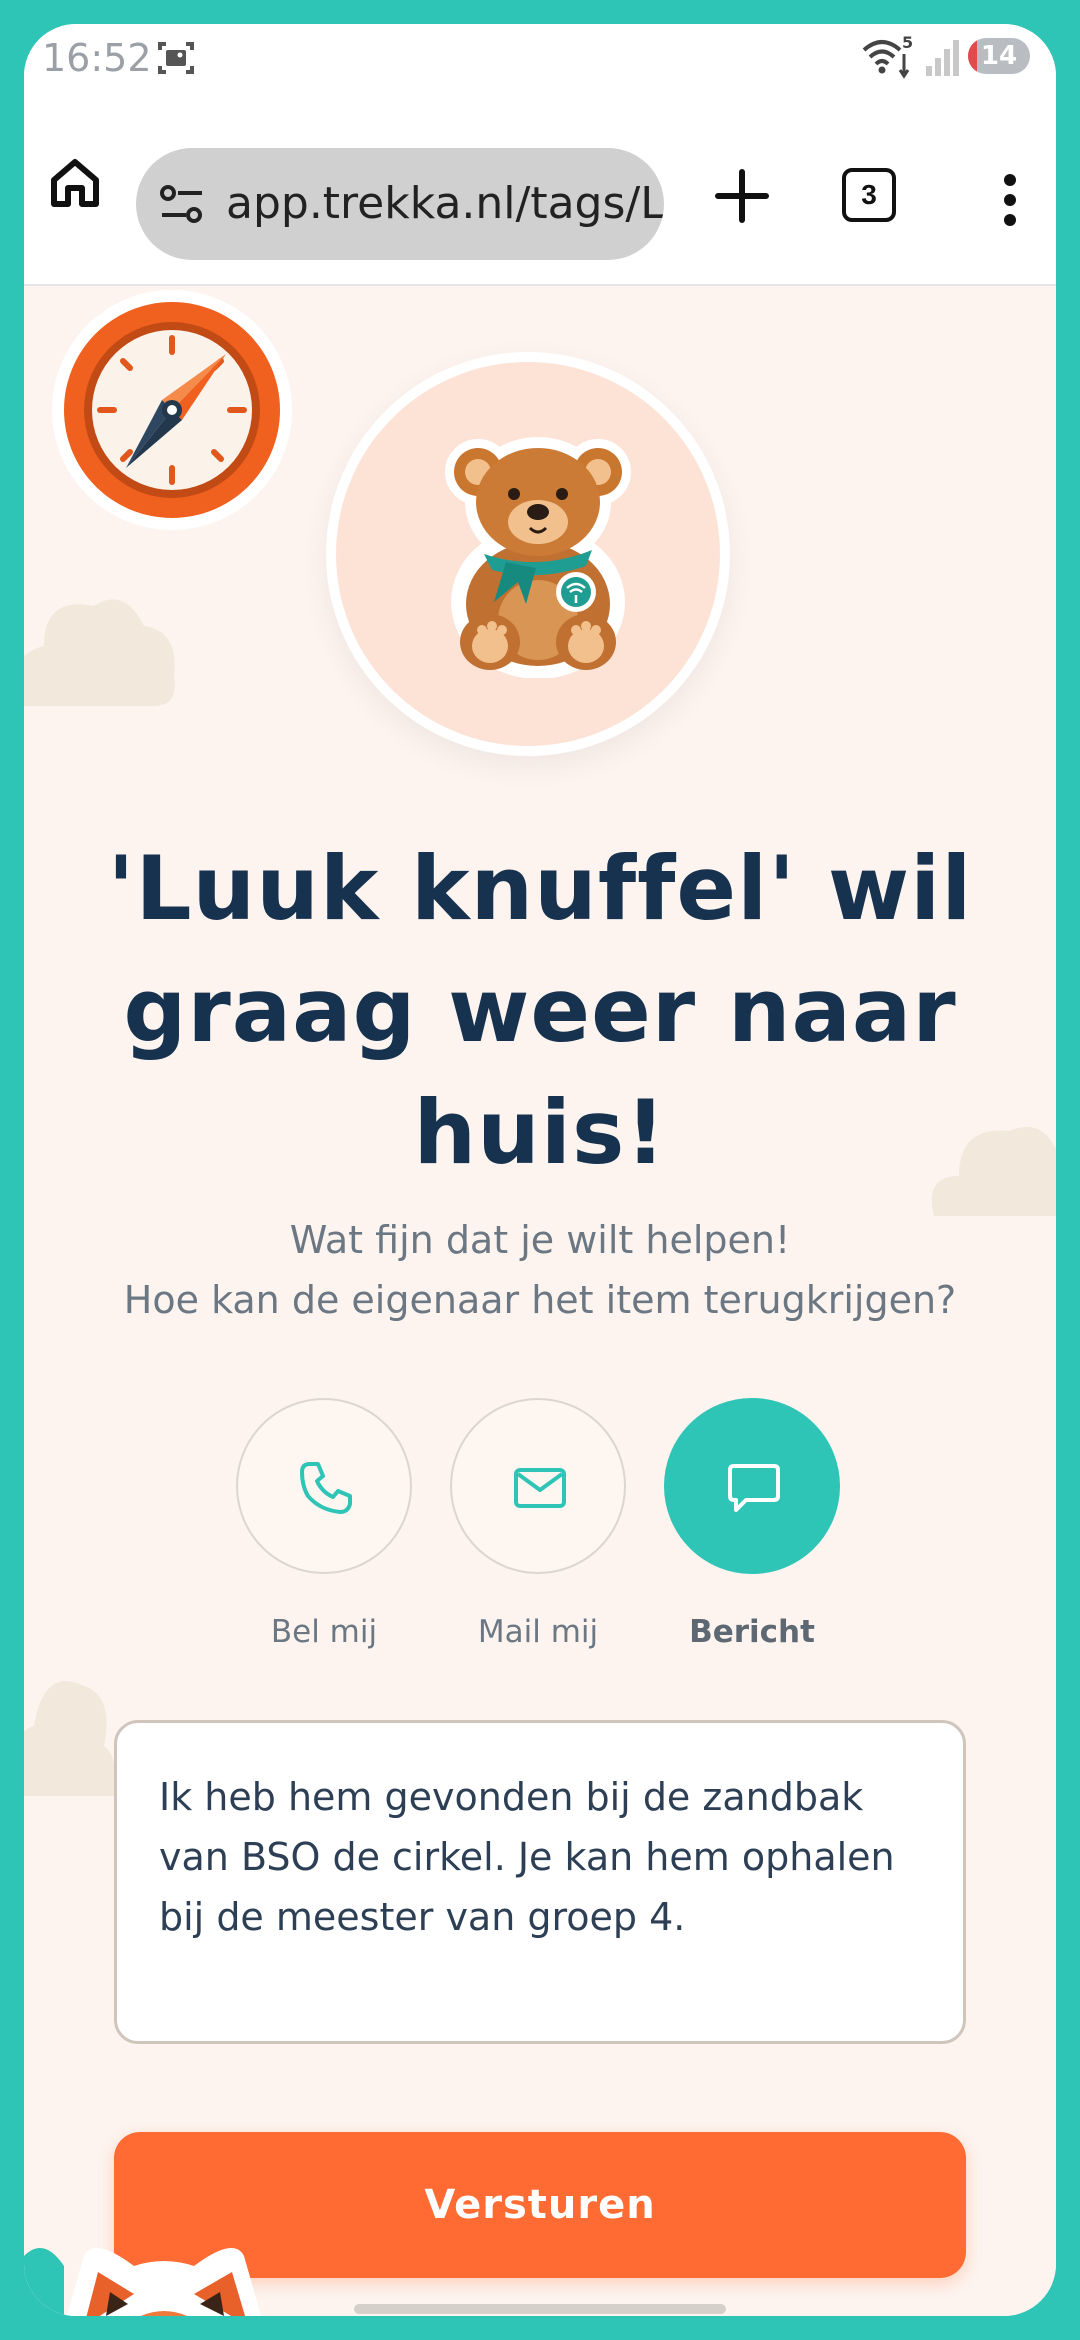 This screenshot has height=2340, width=1080. What do you see at coordinates (176, 58) in the screenshot?
I see `screenshot-icon` at bounding box center [176, 58].